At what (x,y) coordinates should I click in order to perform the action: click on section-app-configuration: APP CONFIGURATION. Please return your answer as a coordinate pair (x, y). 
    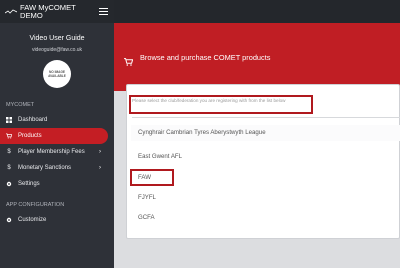
    Looking at the image, I should click on (35, 205).